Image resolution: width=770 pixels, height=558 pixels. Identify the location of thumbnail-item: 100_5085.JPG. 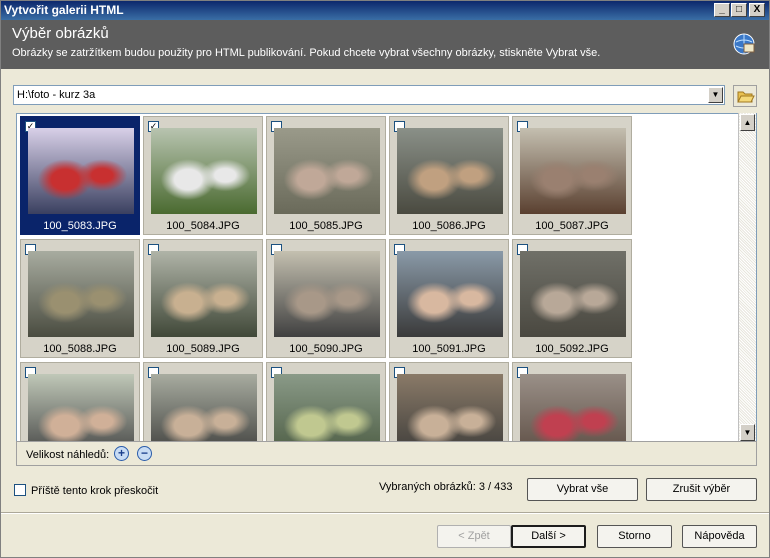
(326, 175).